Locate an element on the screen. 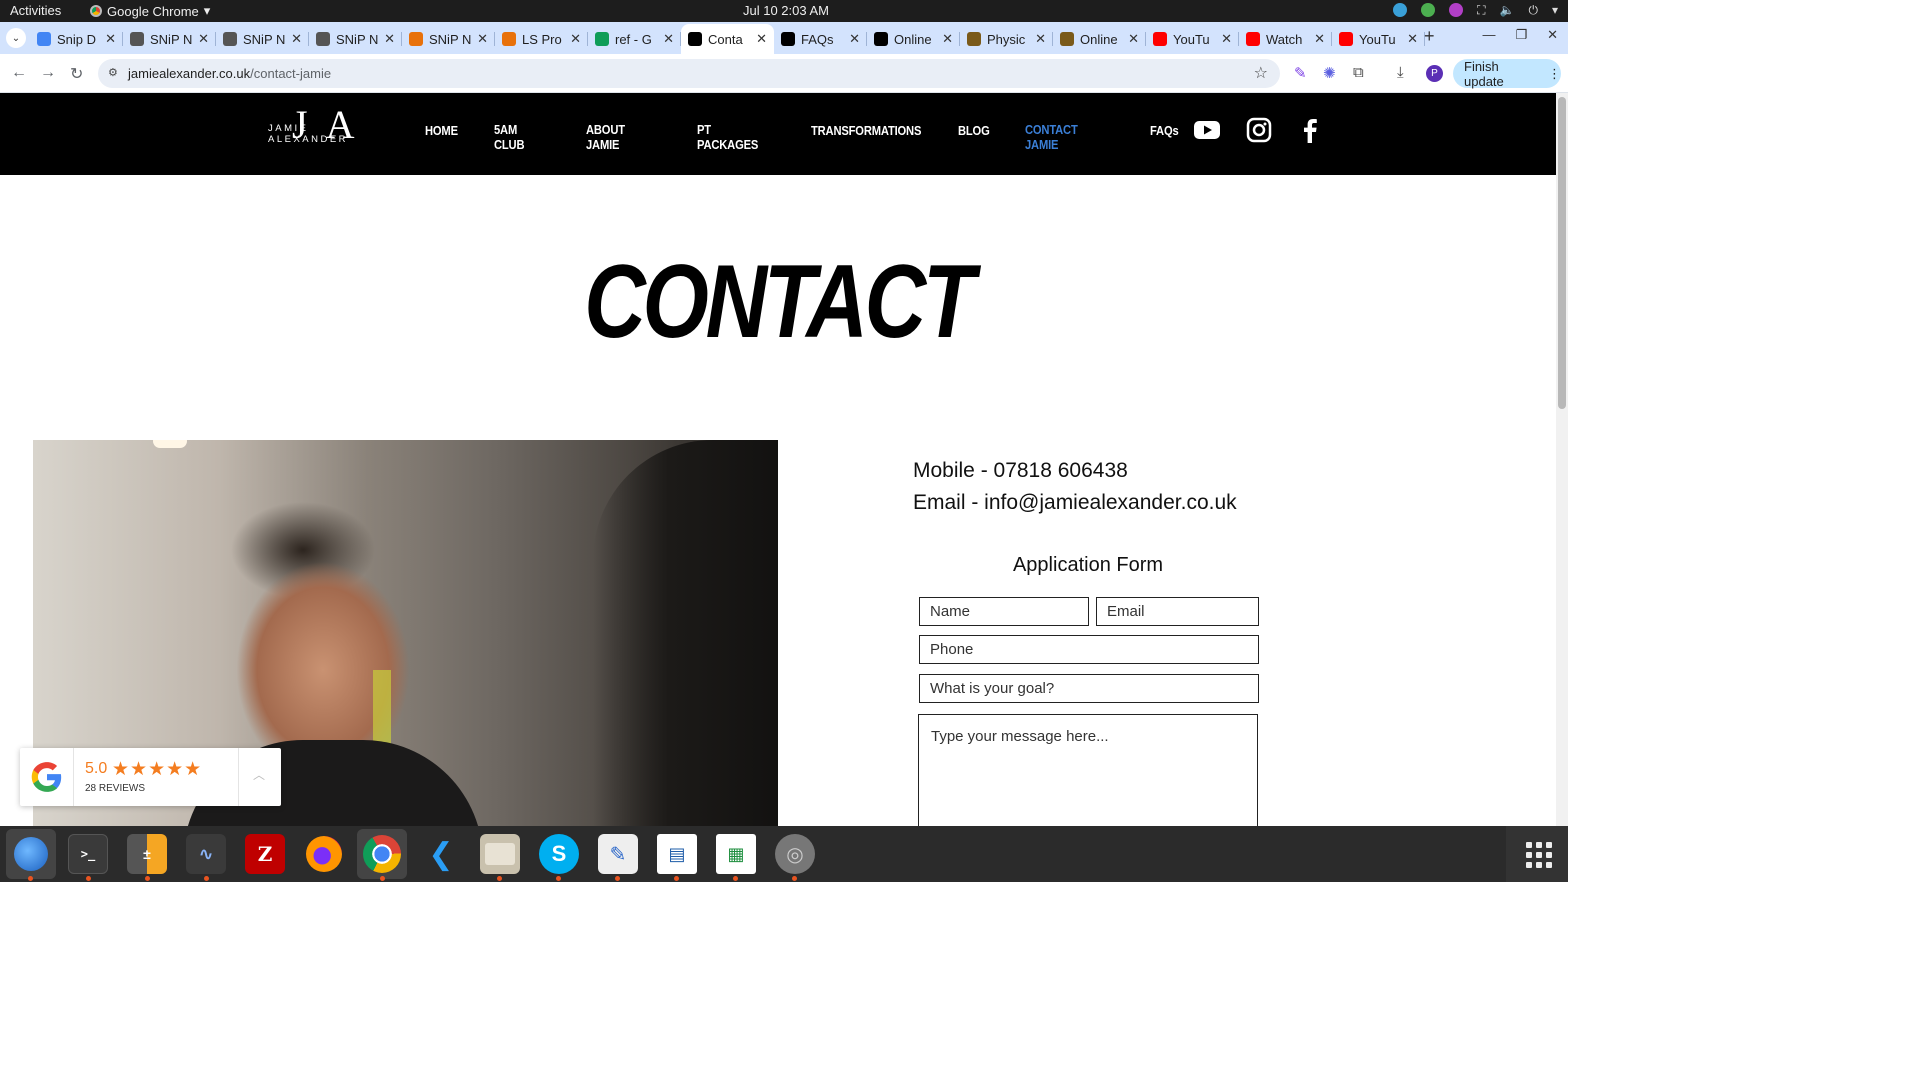  browser-tab: Snip D ✕ is located at coordinates (76, 39).